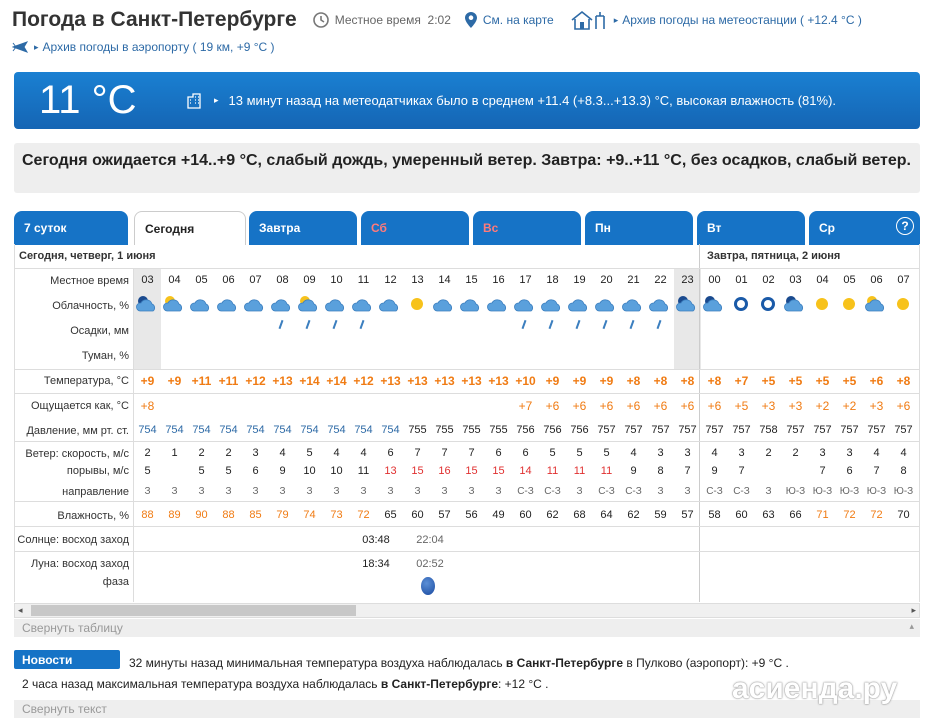 The image size is (932, 728). Describe the element at coordinates (687, 280) in the screenshot. I see `hour-cell: 23` at that location.